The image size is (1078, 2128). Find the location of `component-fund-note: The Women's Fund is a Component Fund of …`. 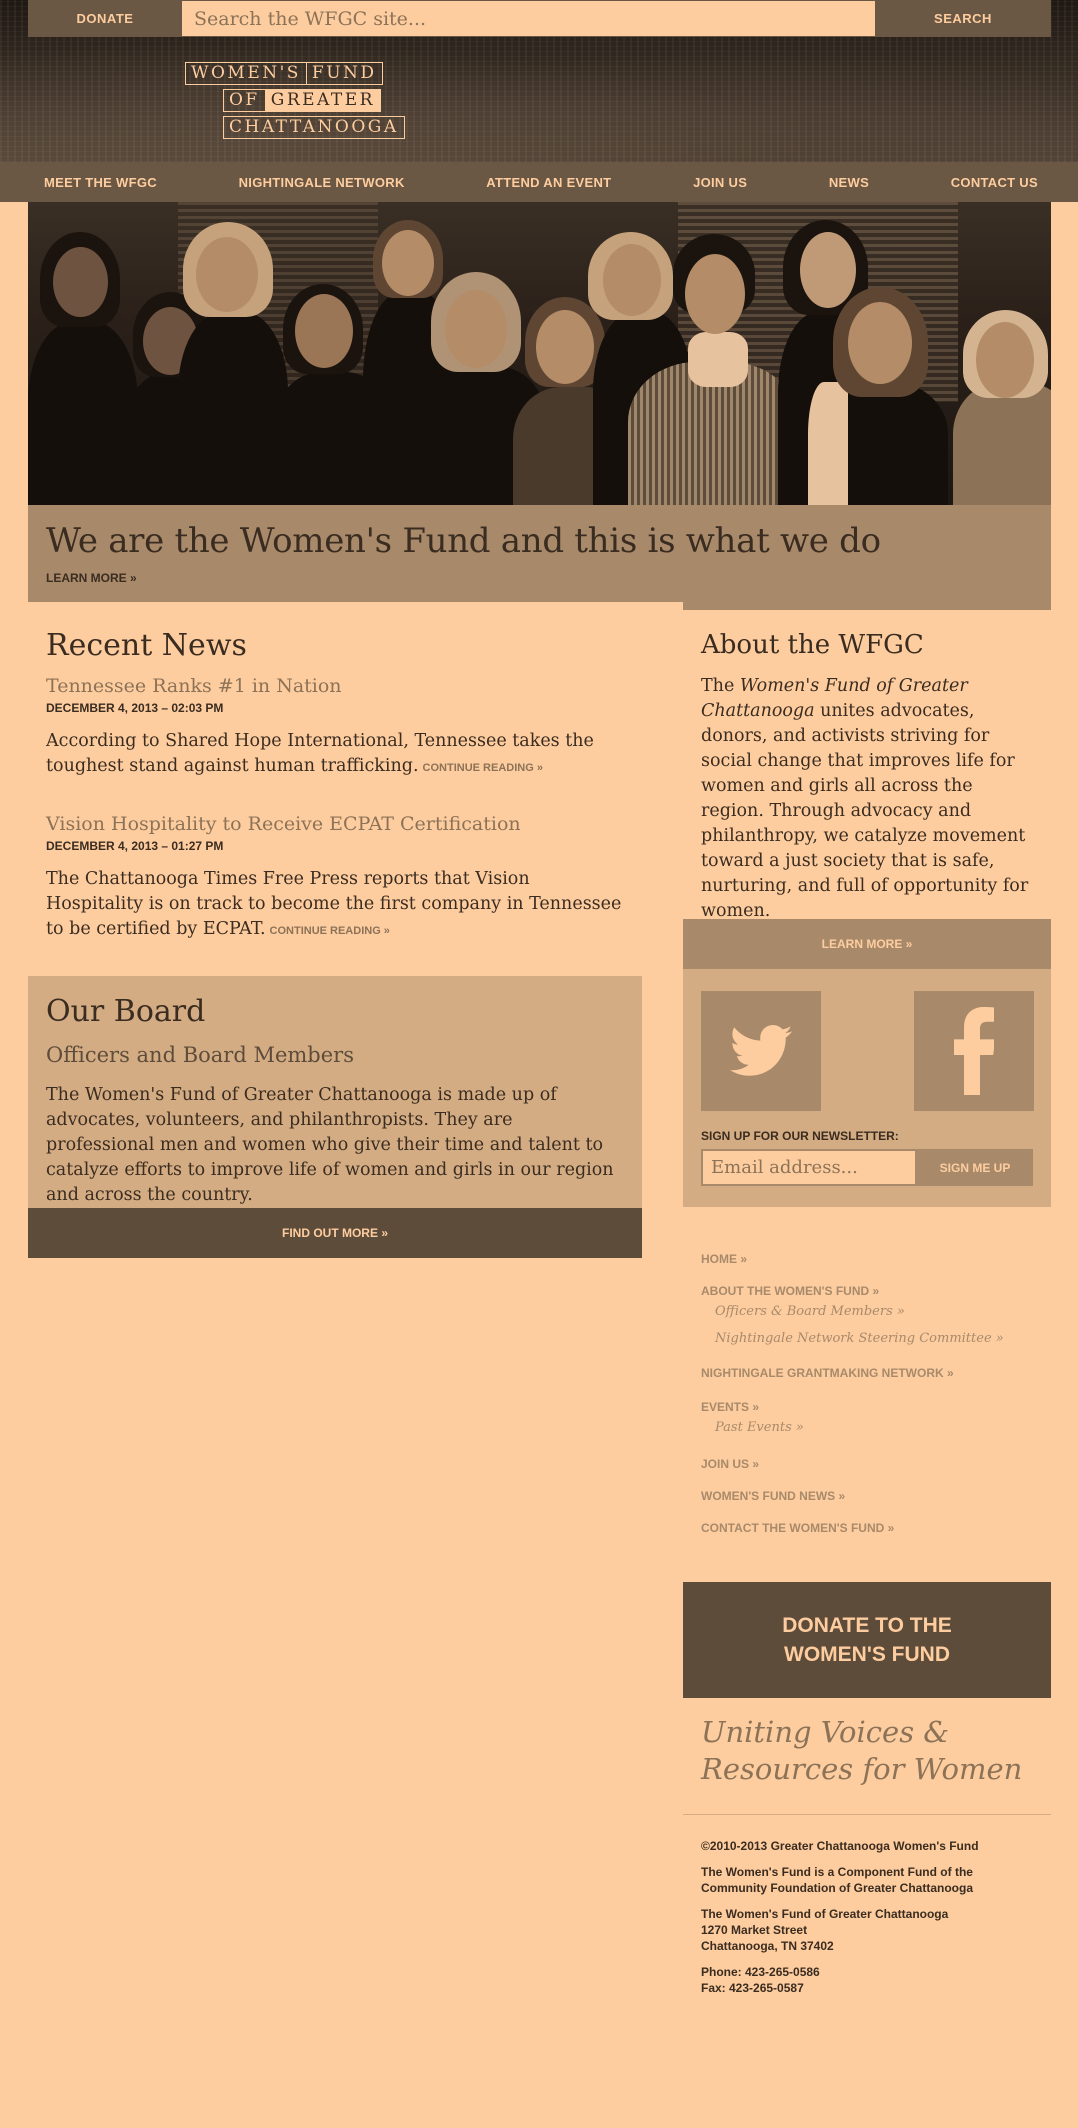

component-fund-note: The Women's Fund is a Component Fund of … is located at coordinates (871, 1880).